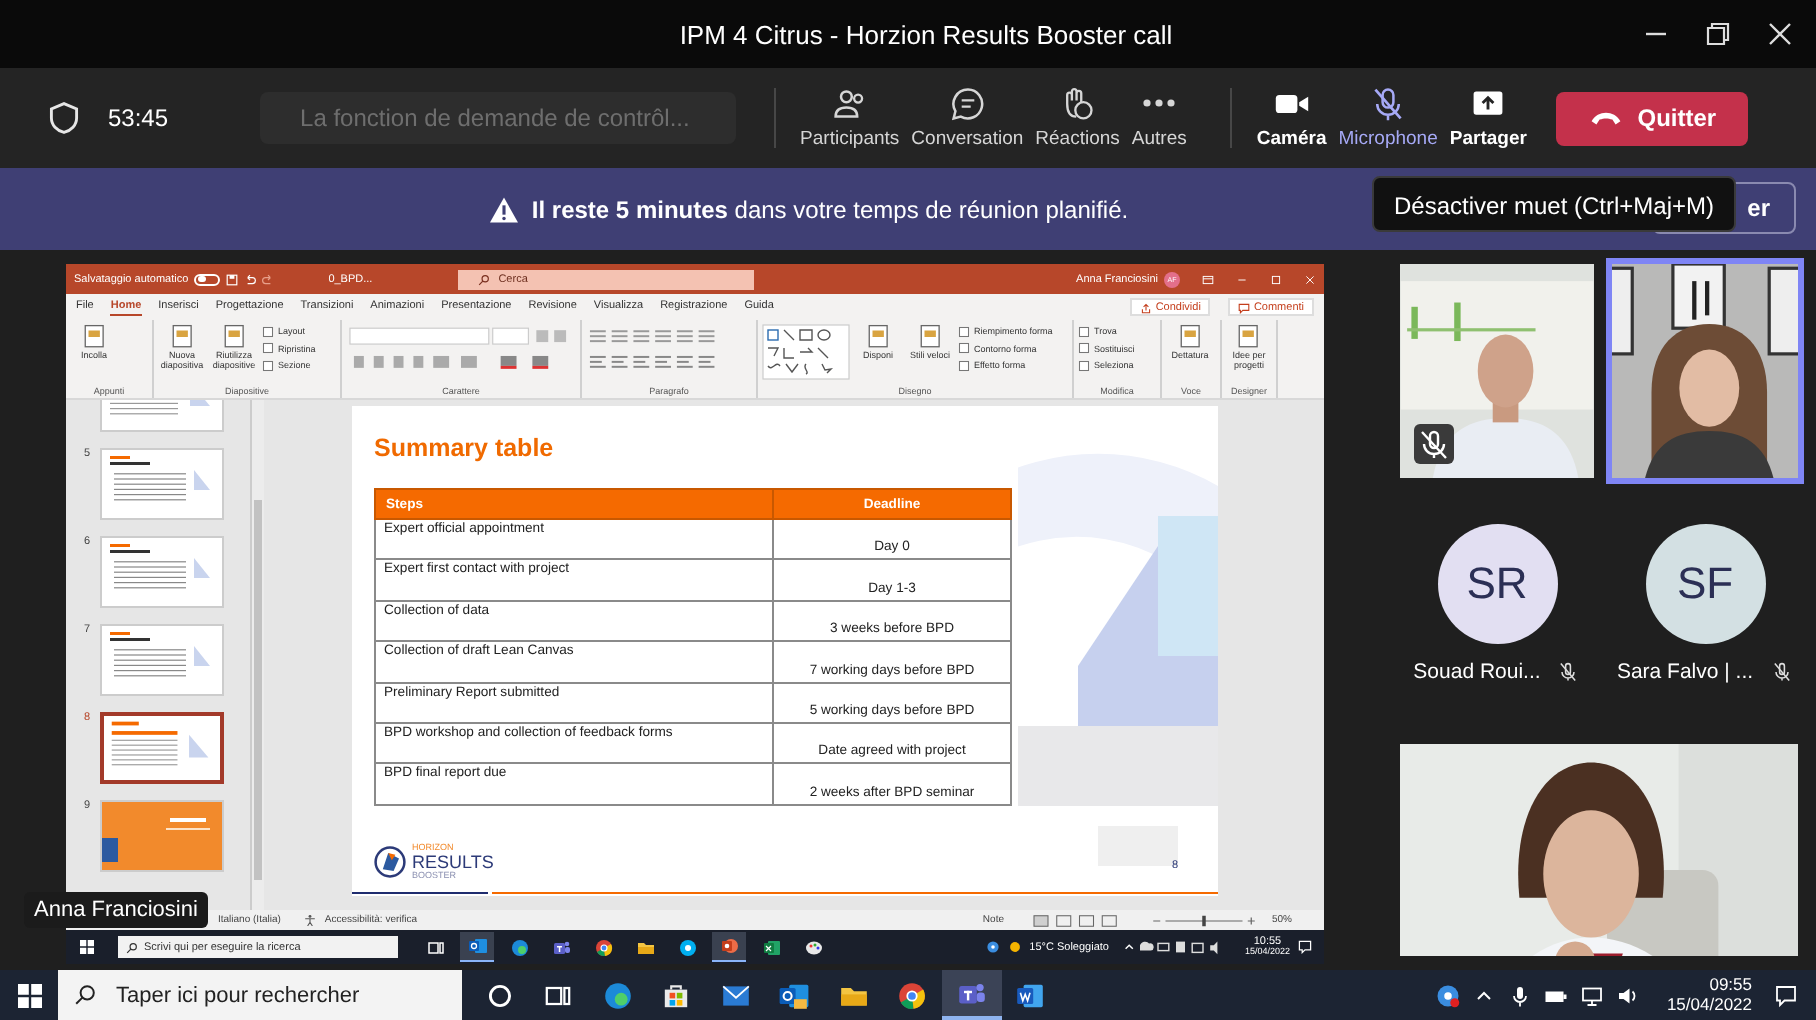  I want to click on logo-text: RESULTS, so click(453, 862).